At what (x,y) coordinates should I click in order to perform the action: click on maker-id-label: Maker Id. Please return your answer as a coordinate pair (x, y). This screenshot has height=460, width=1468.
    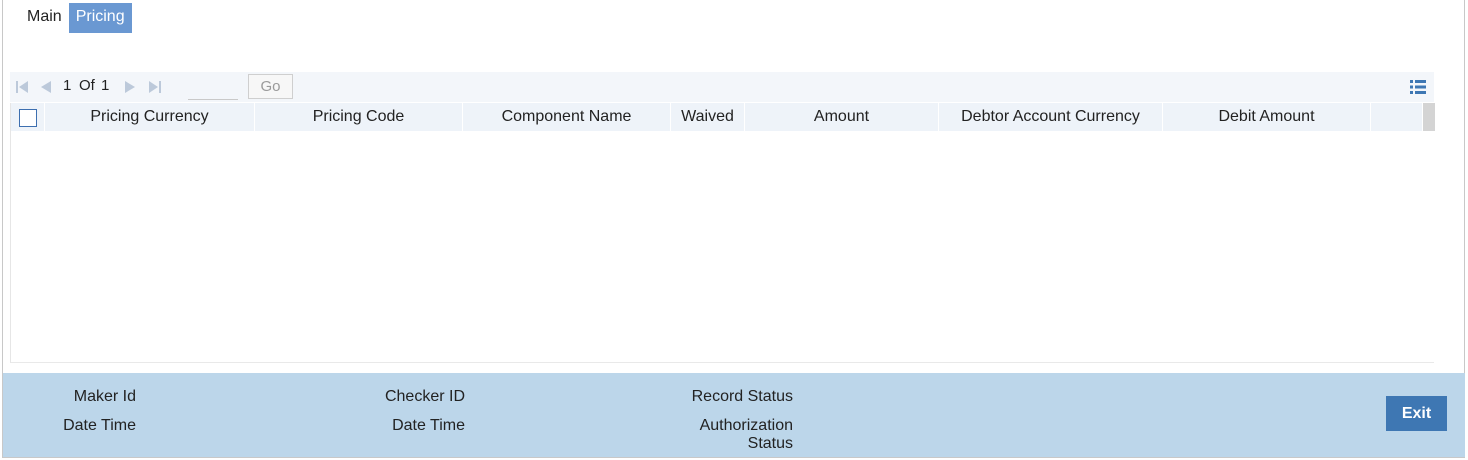
    Looking at the image, I should click on (104, 396).